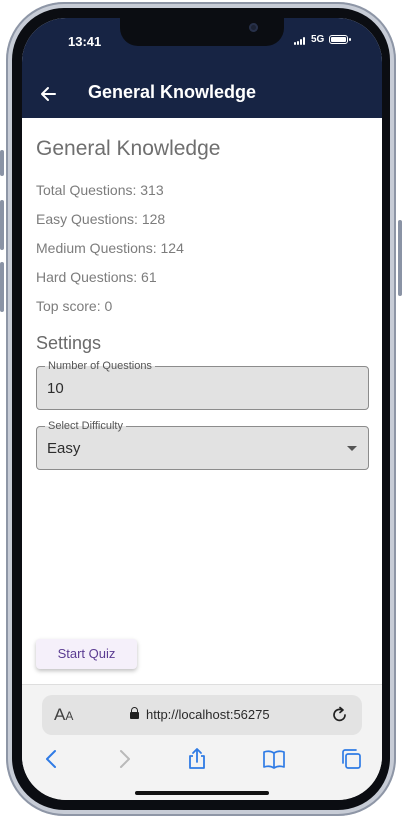 This screenshot has height=819, width=403. Describe the element at coordinates (202, 793) in the screenshot. I see `home-indicator` at that location.